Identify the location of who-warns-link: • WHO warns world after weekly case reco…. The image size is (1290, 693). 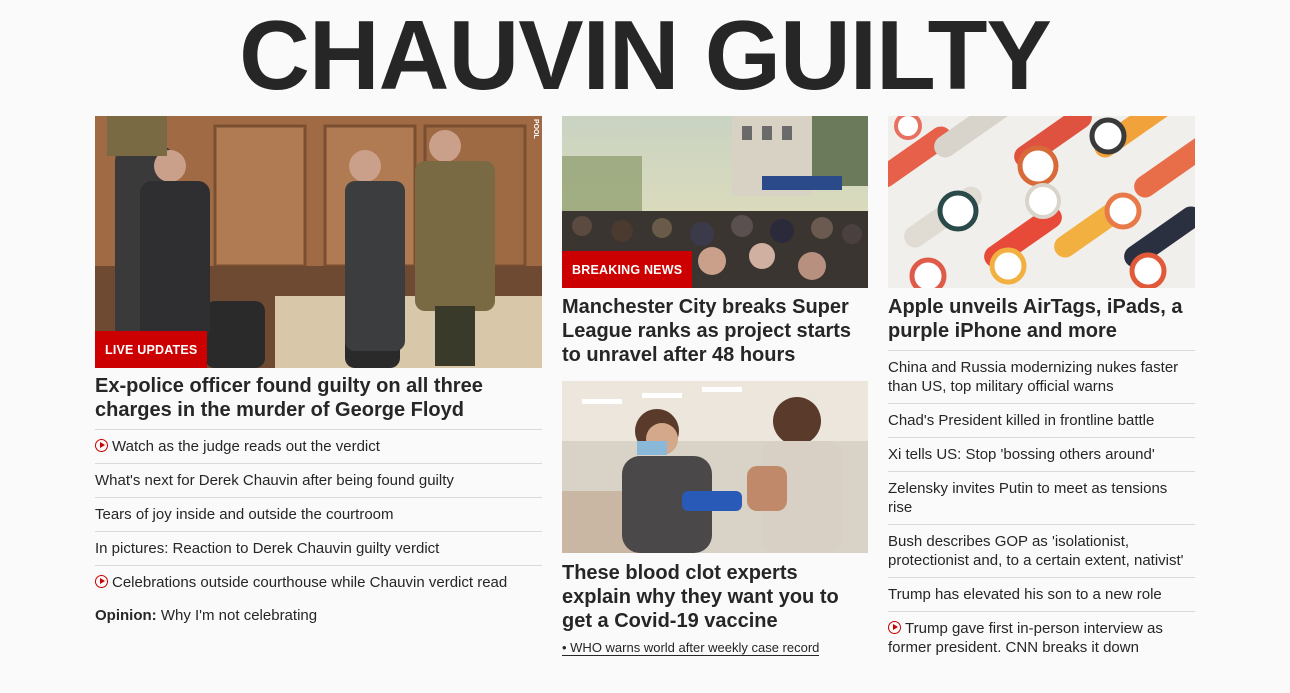
(691, 648).